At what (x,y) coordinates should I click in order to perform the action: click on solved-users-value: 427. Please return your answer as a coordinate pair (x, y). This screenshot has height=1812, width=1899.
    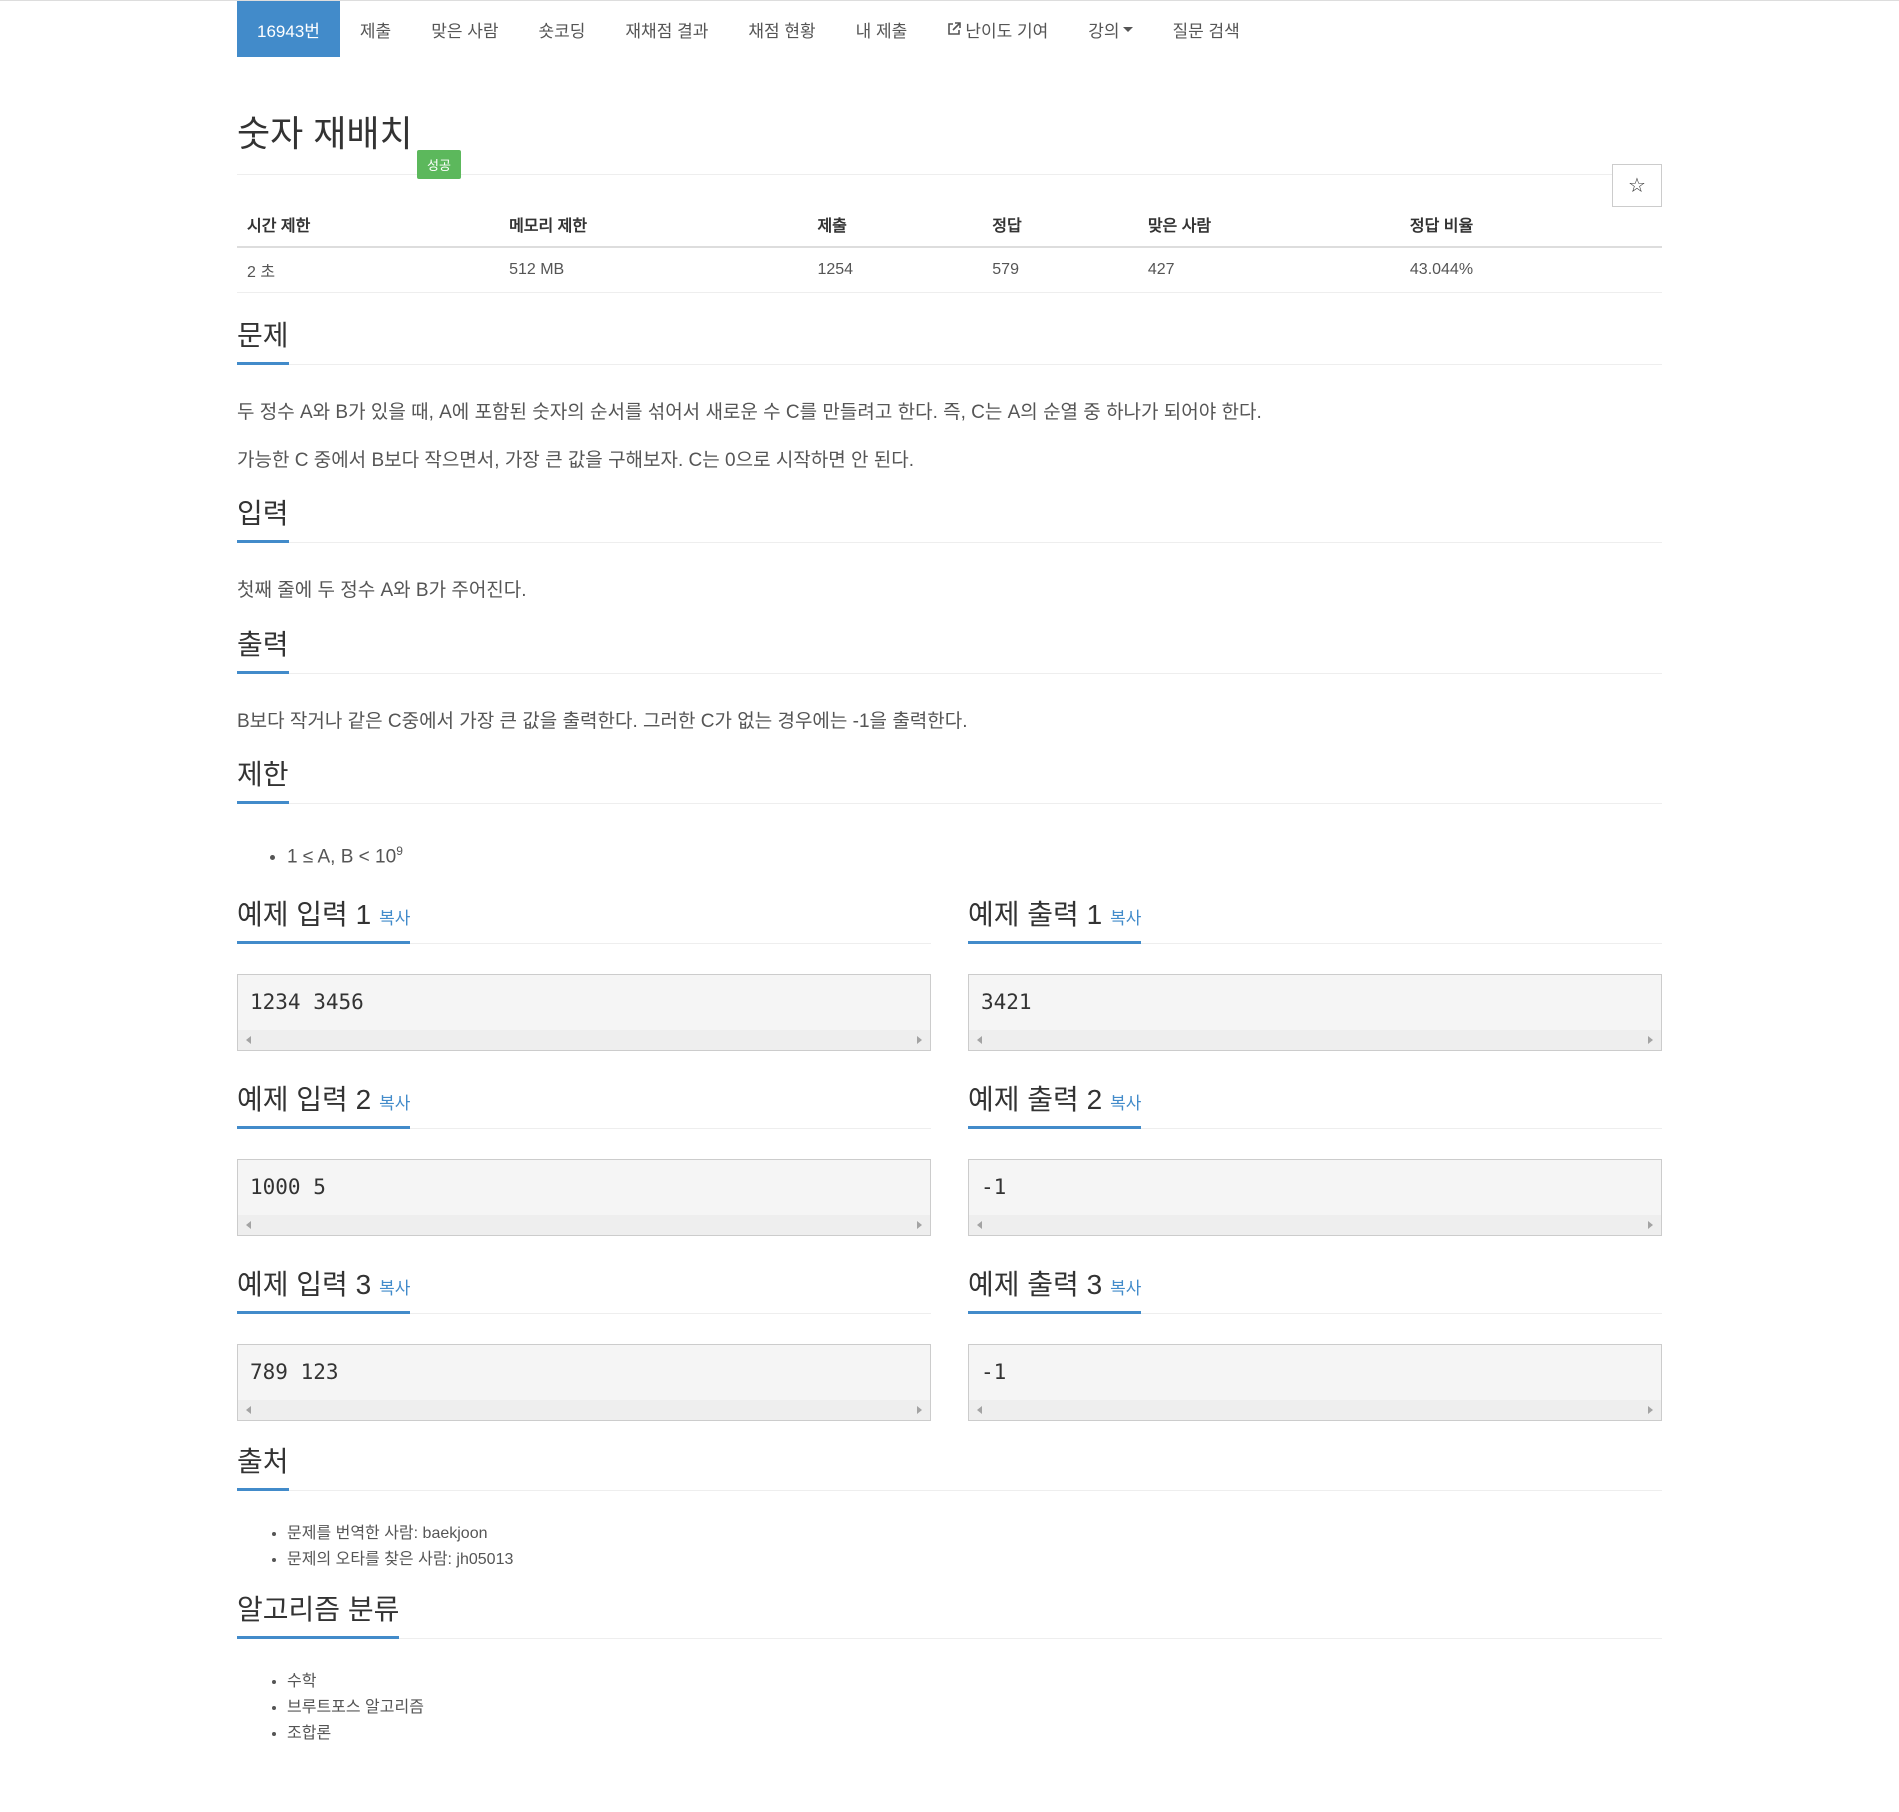
    Looking at the image, I should click on (1268, 270).